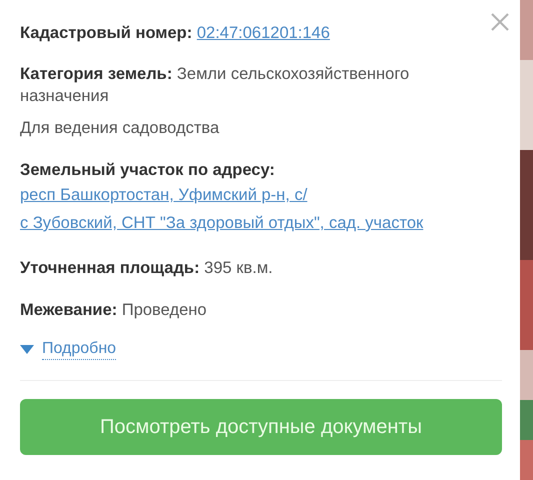 Image resolution: width=533 pixels, height=480 pixels. I want to click on field-text: Уточненная площадь: 395 кв.м., so click(147, 268).